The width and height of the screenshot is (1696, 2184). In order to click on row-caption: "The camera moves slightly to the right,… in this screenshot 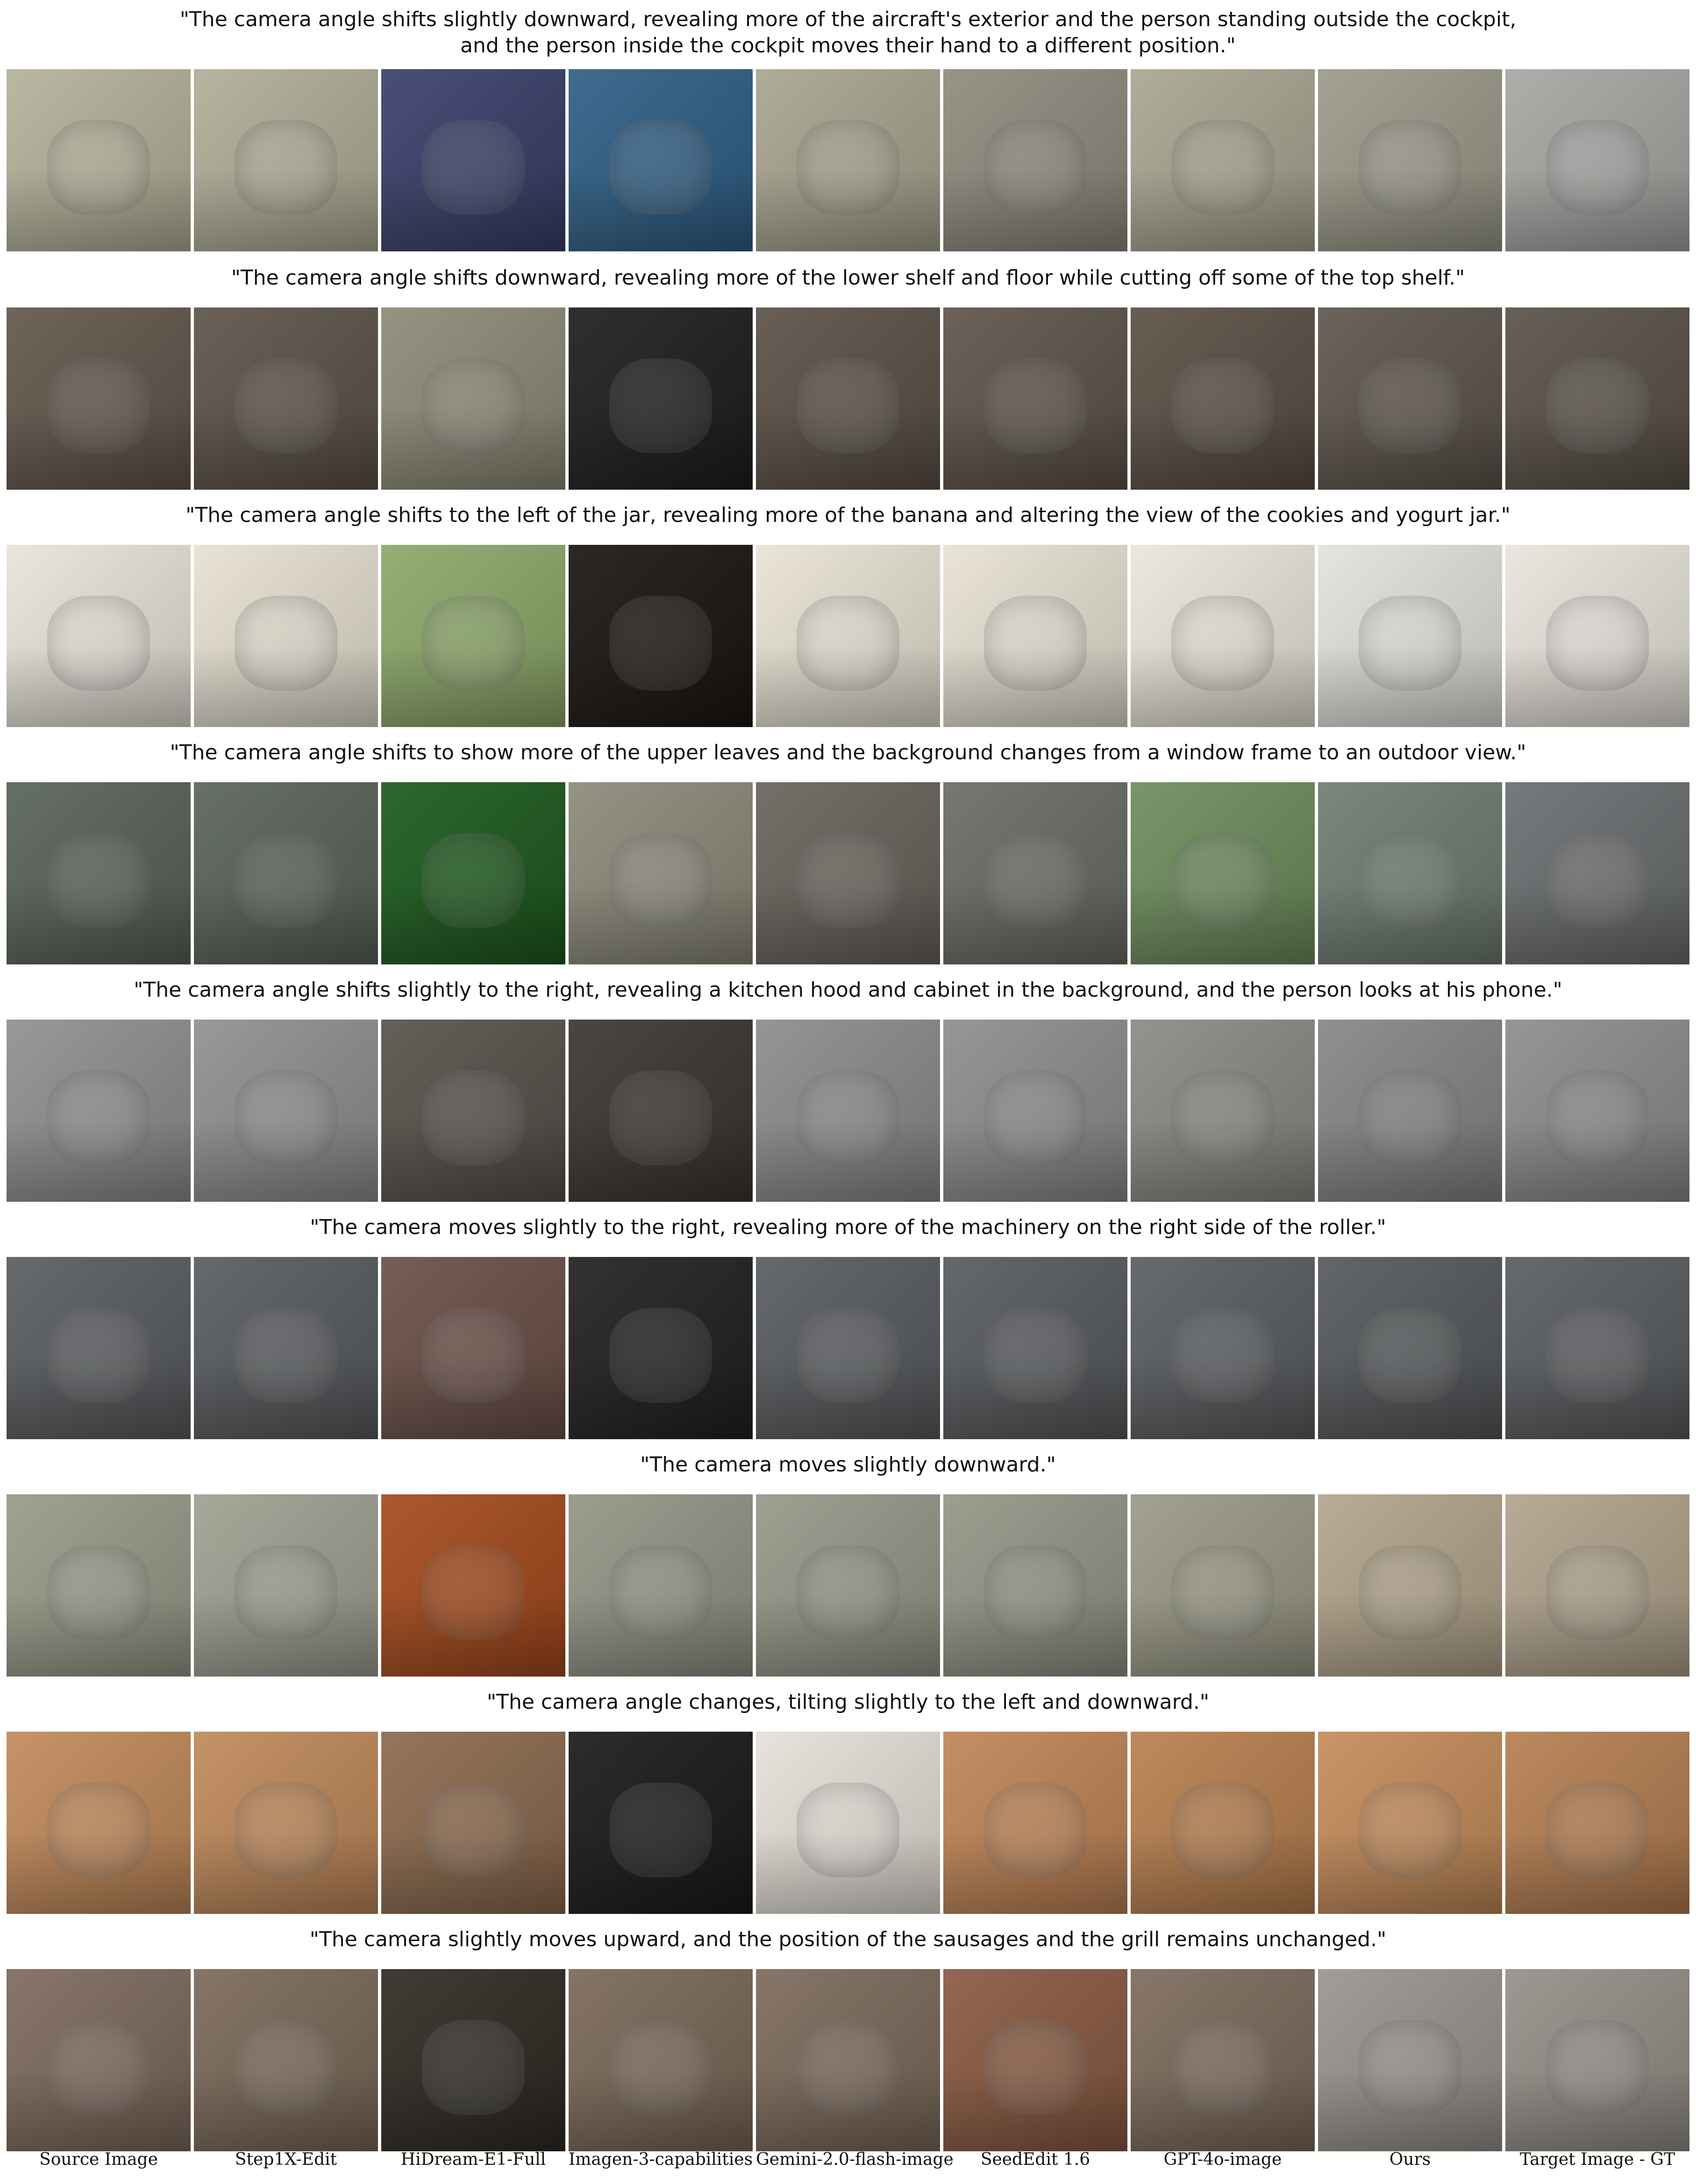, I will do `click(848, 1227)`.